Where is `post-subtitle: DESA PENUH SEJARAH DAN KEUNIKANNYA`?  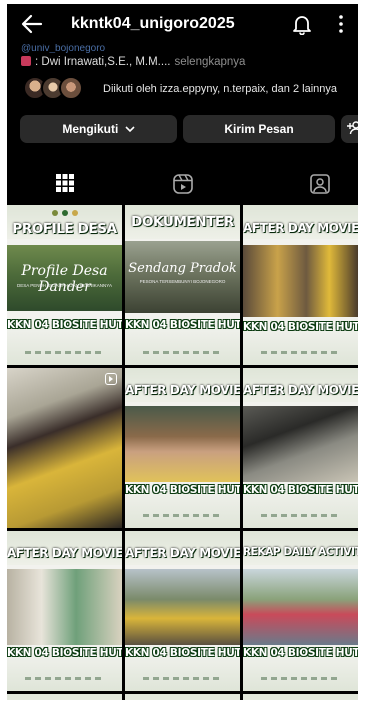
post-subtitle: DESA PENUH SEJARAH DAN KEUNIKANNYA is located at coordinates (64, 285).